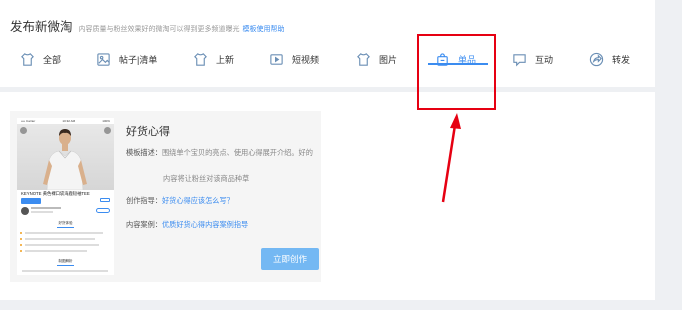 Image resolution: width=682 pixels, height=310 pixels. I want to click on preview-author-line, so click(46, 208).